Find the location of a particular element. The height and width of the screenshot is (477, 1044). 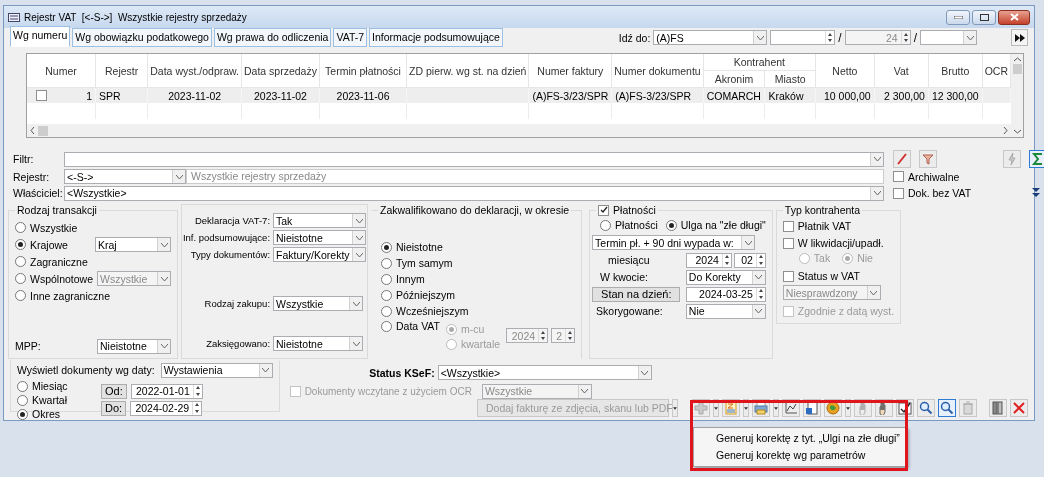

column-header: Termin płatności is located at coordinates (363, 71).